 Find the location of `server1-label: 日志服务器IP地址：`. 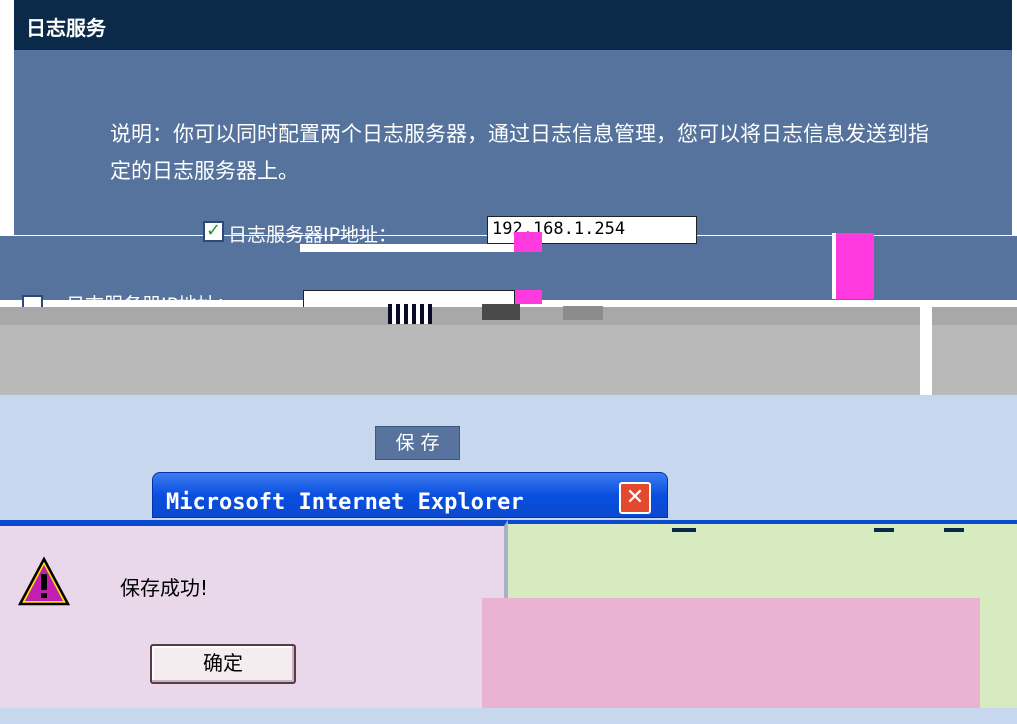

server1-label: 日志服务器IP地址： is located at coordinates (313, 235).